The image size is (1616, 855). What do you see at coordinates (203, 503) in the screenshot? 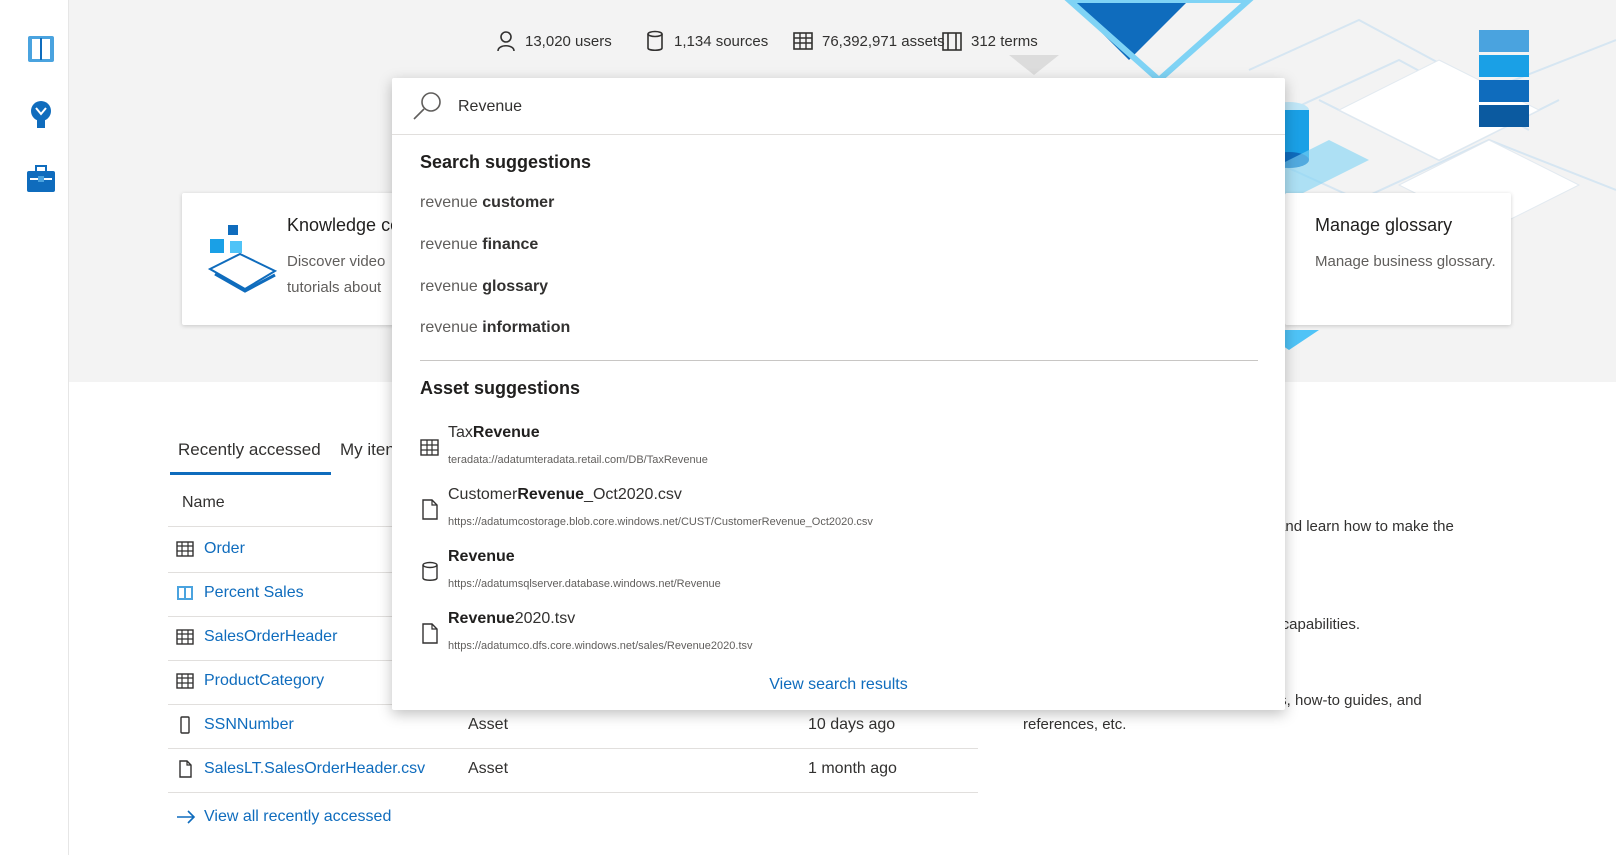
I see `column-header-name: Name` at bounding box center [203, 503].